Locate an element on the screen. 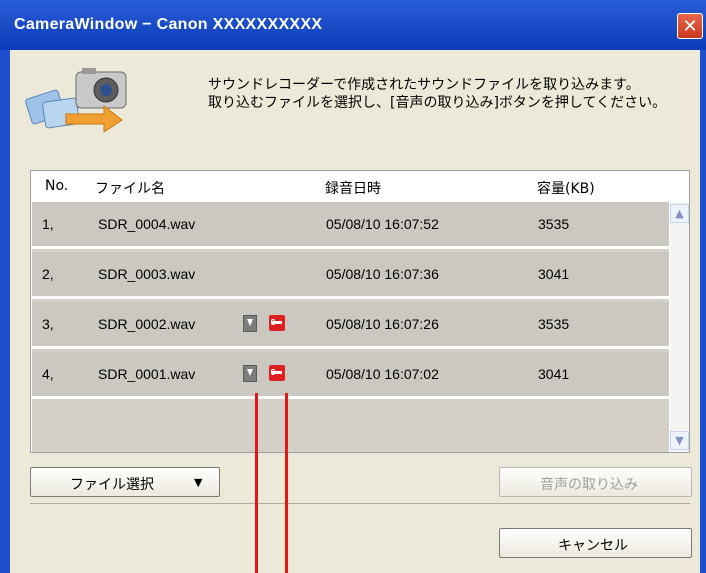 Image resolution: width=706 pixels, height=573 pixels. row-no: 1, is located at coordinates (48, 224).